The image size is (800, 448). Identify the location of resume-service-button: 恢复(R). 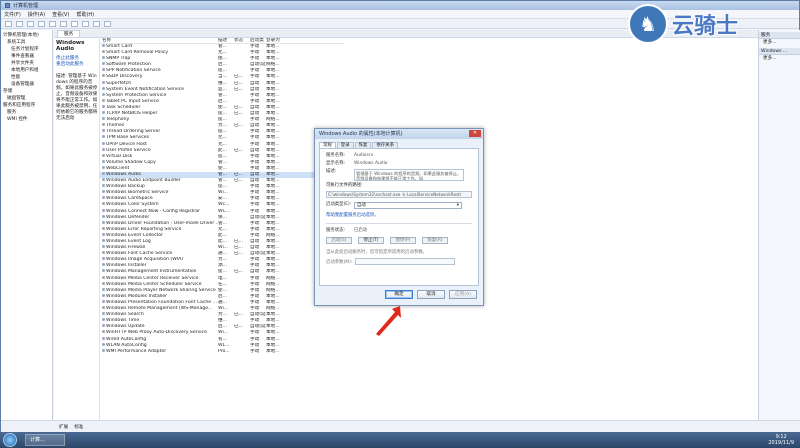
(435, 240).